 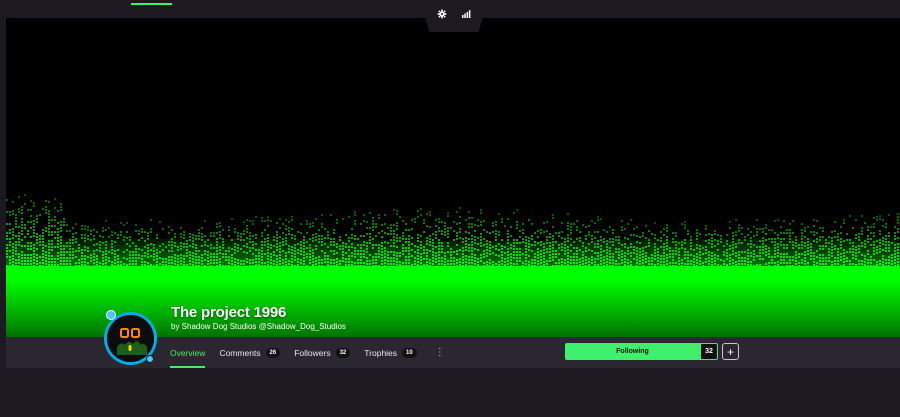 I want to click on tab-overview: Overview, so click(x=188, y=352).